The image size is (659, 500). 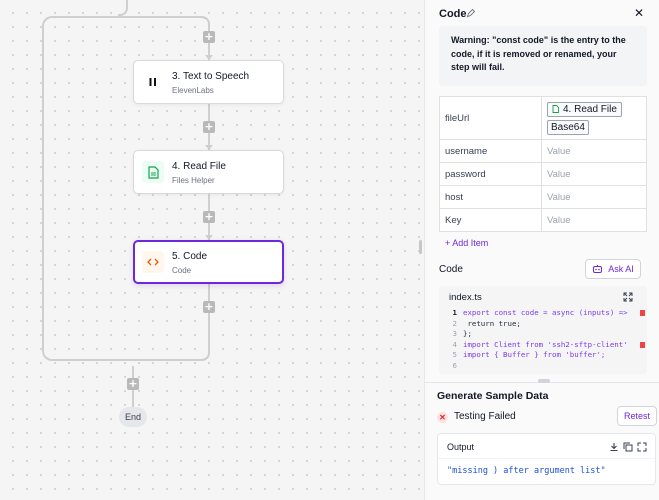 What do you see at coordinates (453, 14) in the screenshot?
I see `panel-title: Code` at bounding box center [453, 14].